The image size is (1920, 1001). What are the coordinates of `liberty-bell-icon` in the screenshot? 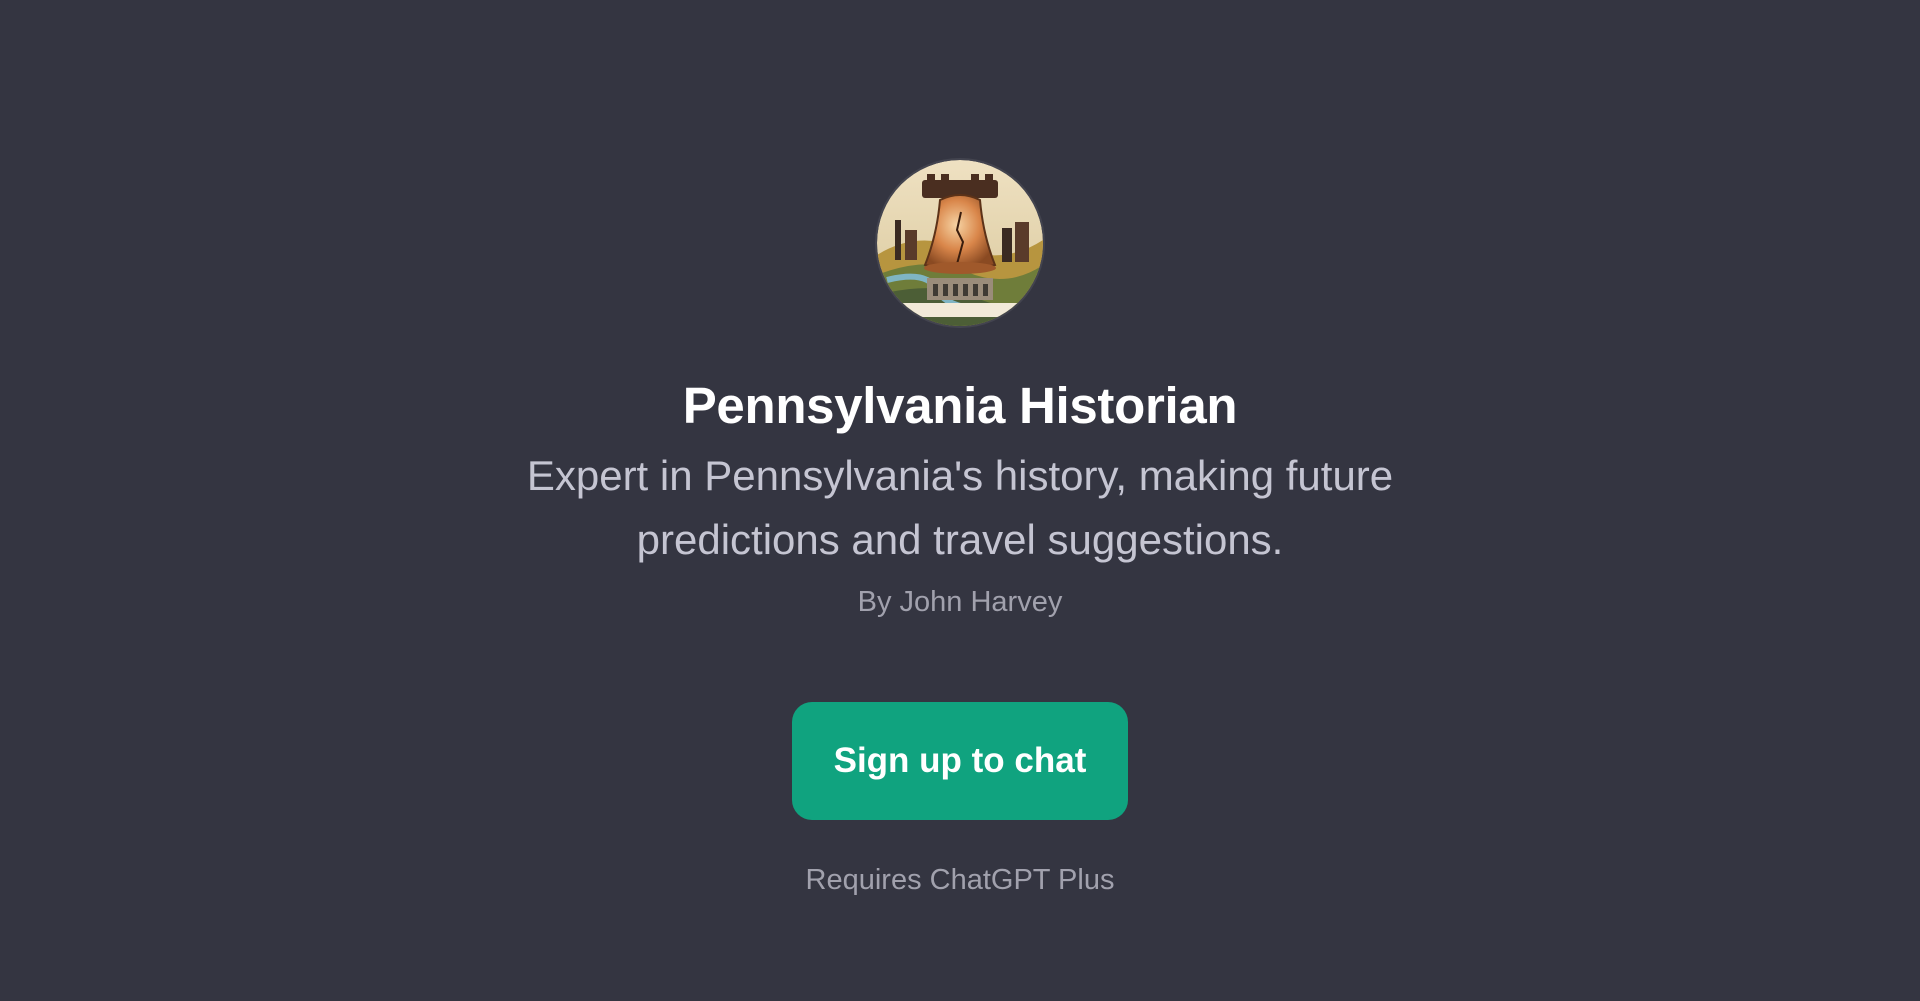 It's located at (960, 243).